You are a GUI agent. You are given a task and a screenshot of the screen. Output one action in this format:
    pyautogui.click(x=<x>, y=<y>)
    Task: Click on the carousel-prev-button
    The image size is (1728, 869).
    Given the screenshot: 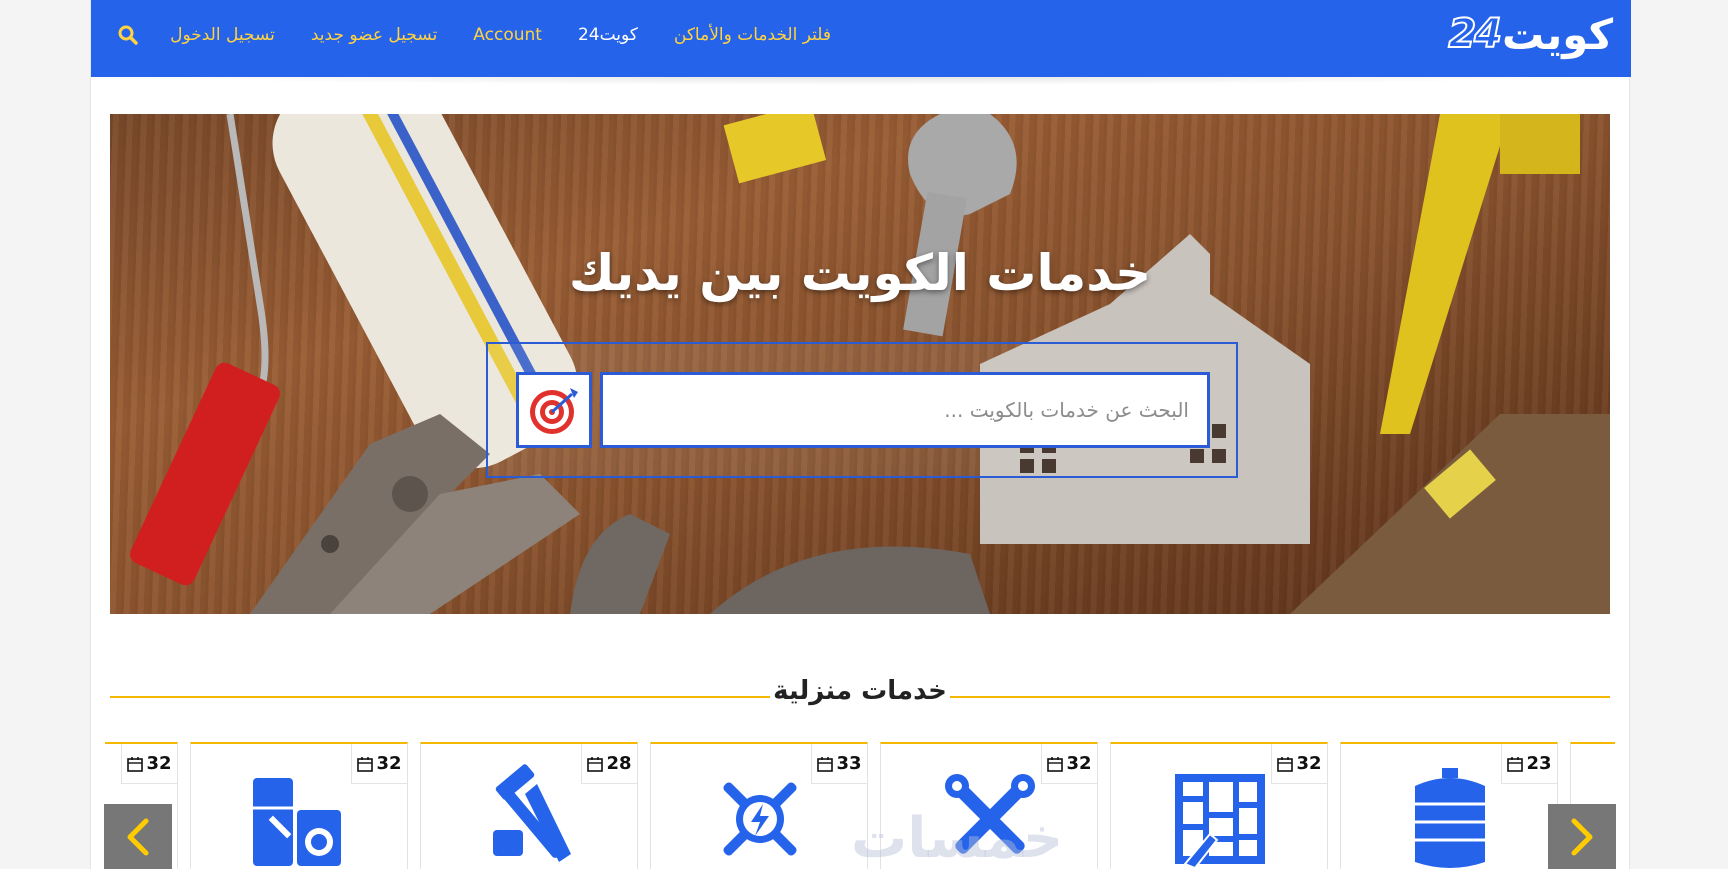 What is the action you would take?
    pyautogui.click(x=138, y=836)
    